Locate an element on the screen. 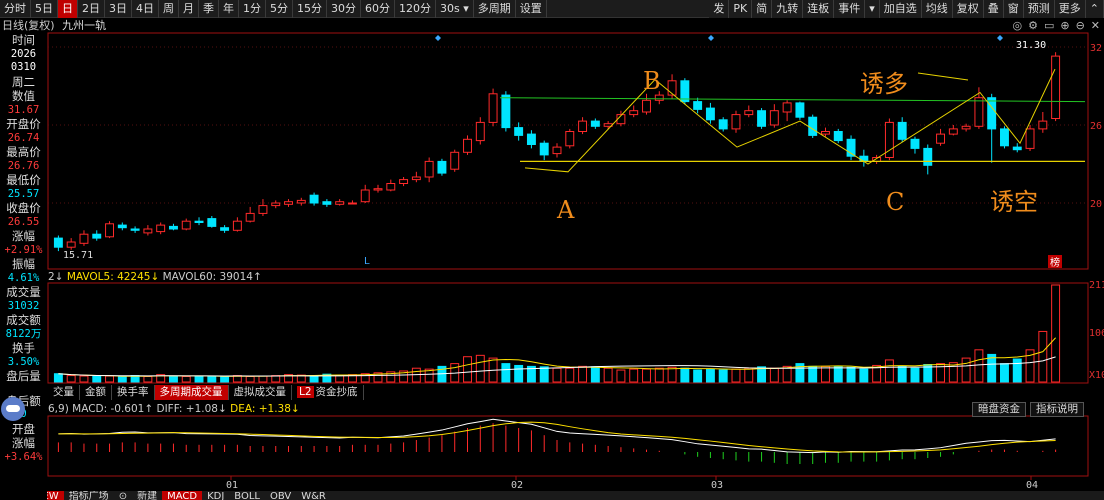  turnover-amount-value: 8122万 is located at coordinates (23, 333).